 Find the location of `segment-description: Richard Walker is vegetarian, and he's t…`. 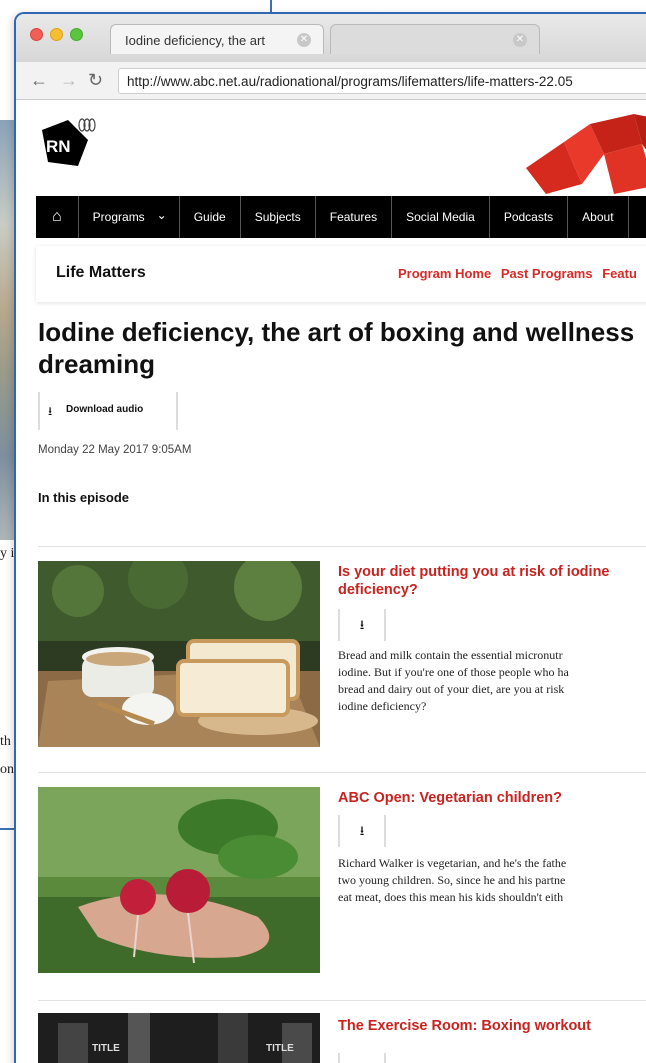

segment-description: Richard Walker is vegetarian, and he's t… is located at coordinates (492, 880).